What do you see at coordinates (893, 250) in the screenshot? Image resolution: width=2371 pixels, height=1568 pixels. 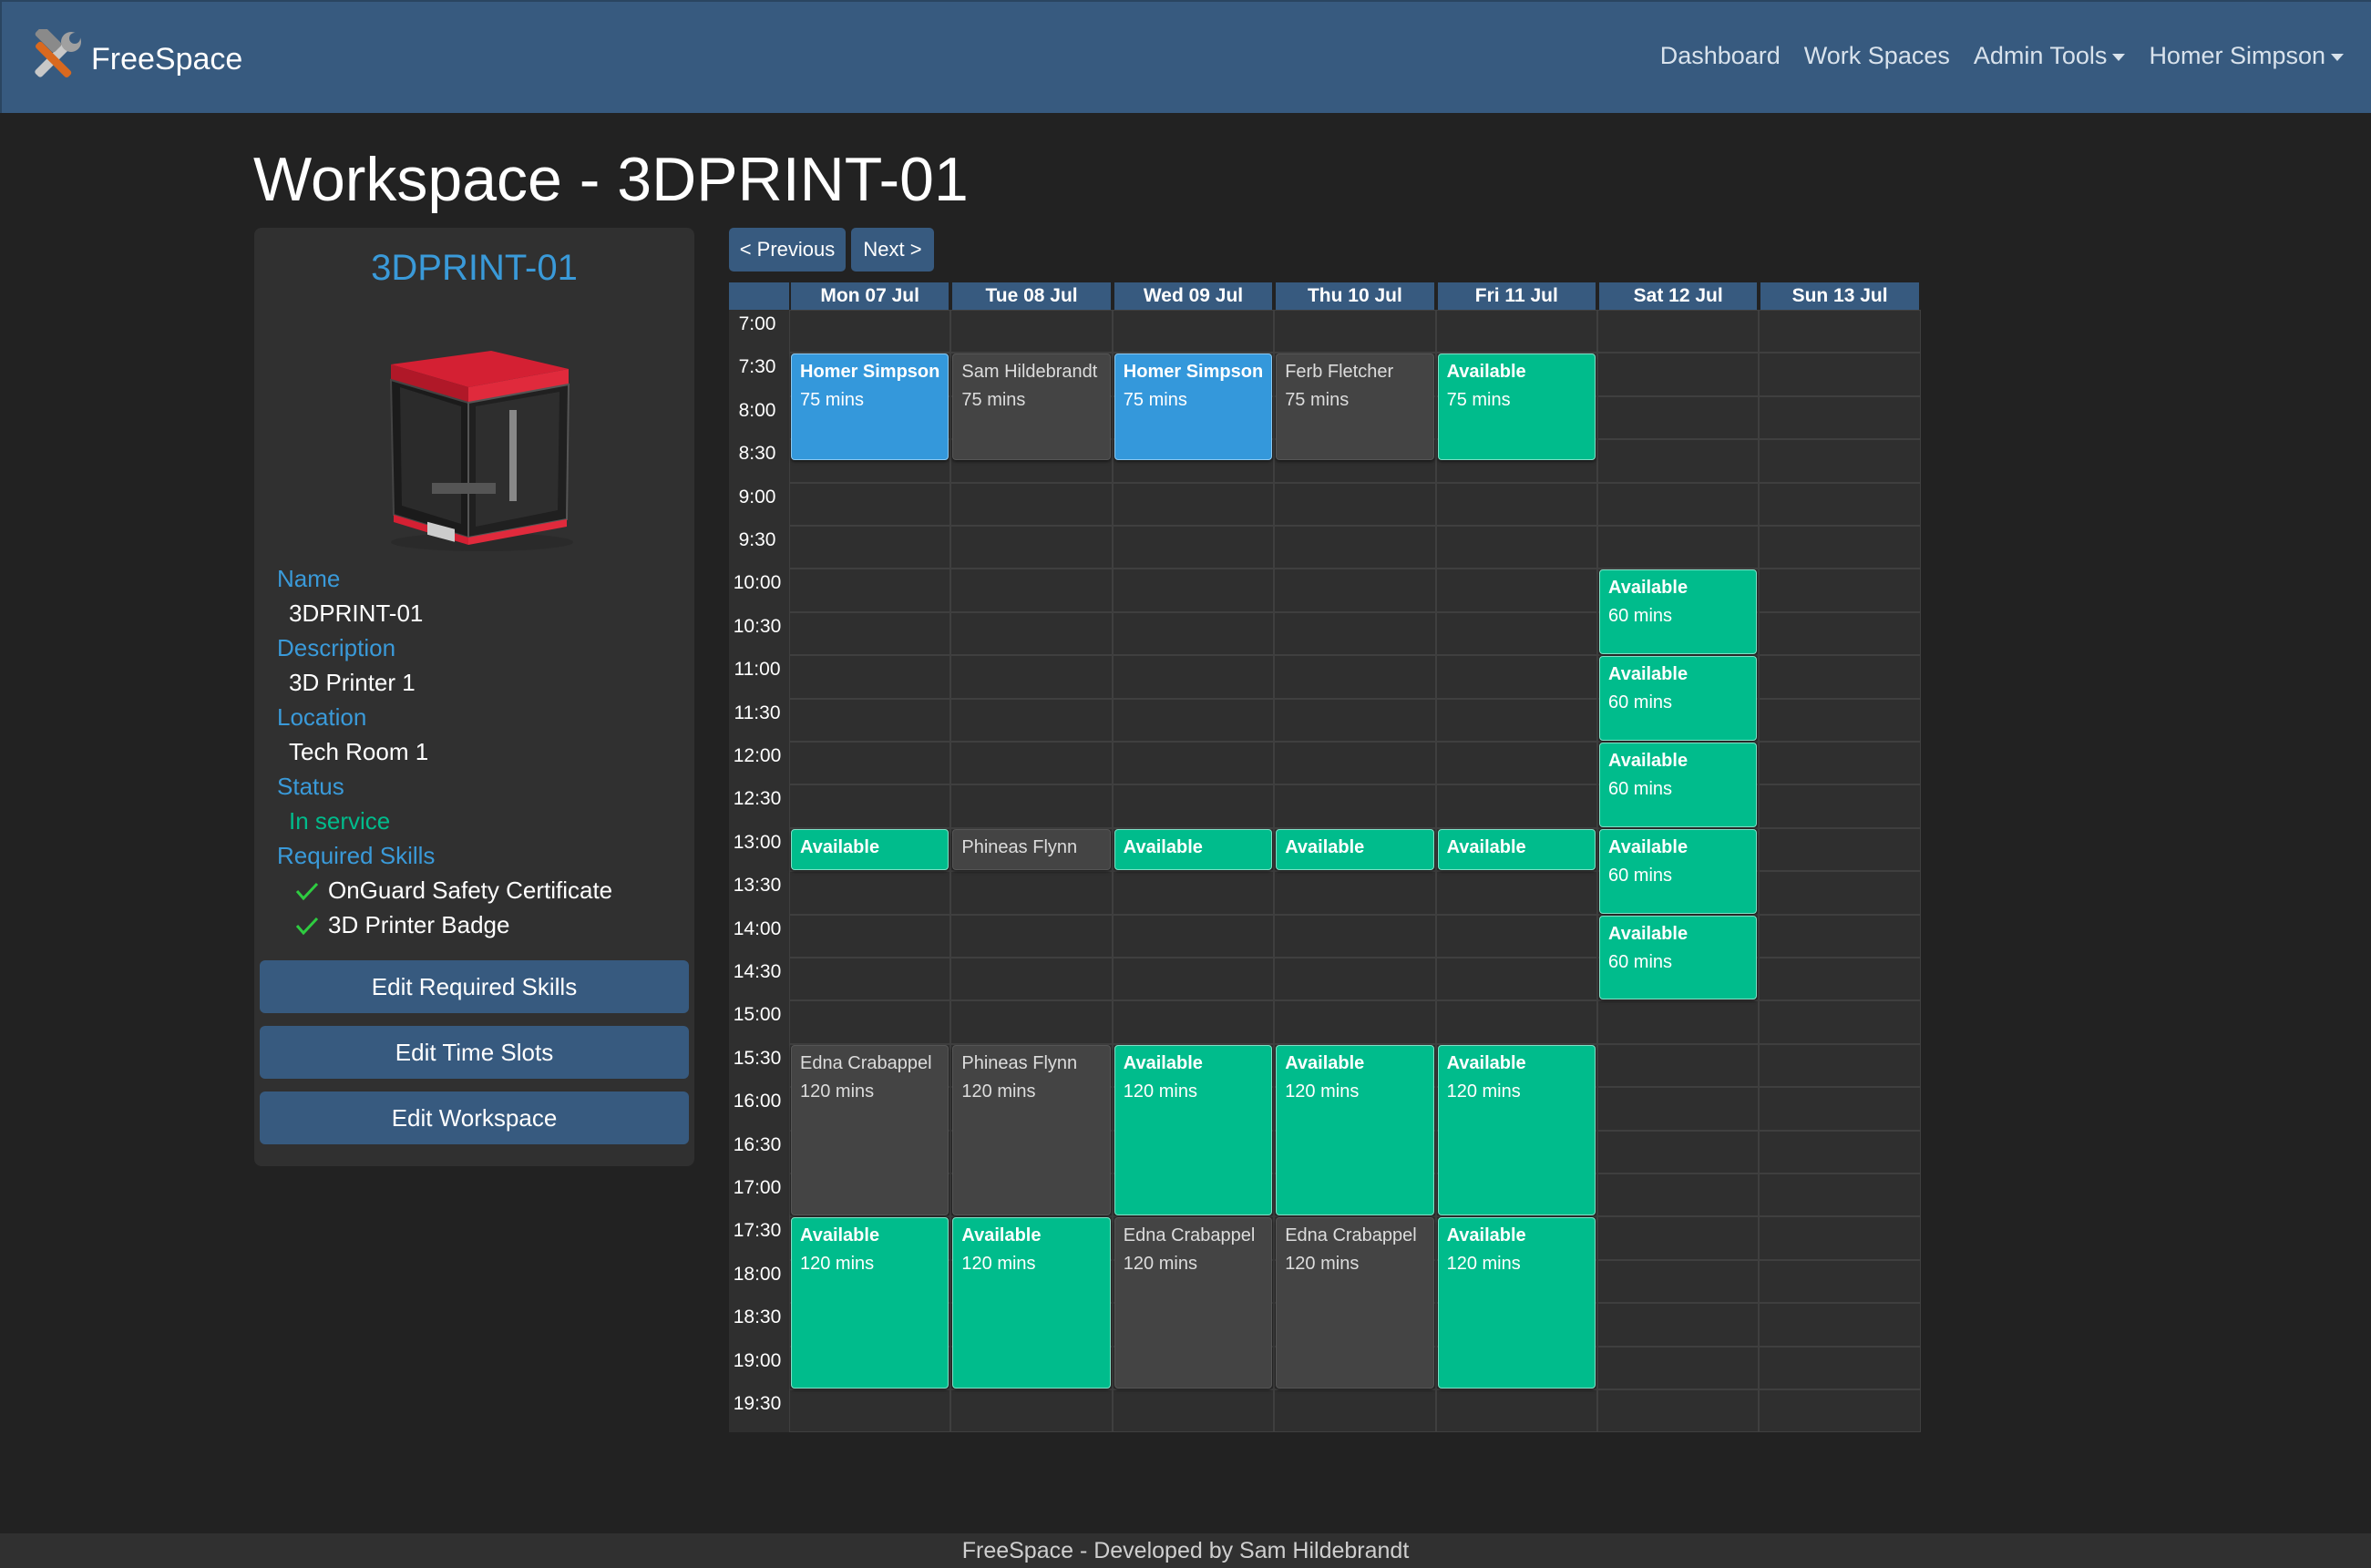 I see `next-week-button: Next >` at bounding box center [893, 250].